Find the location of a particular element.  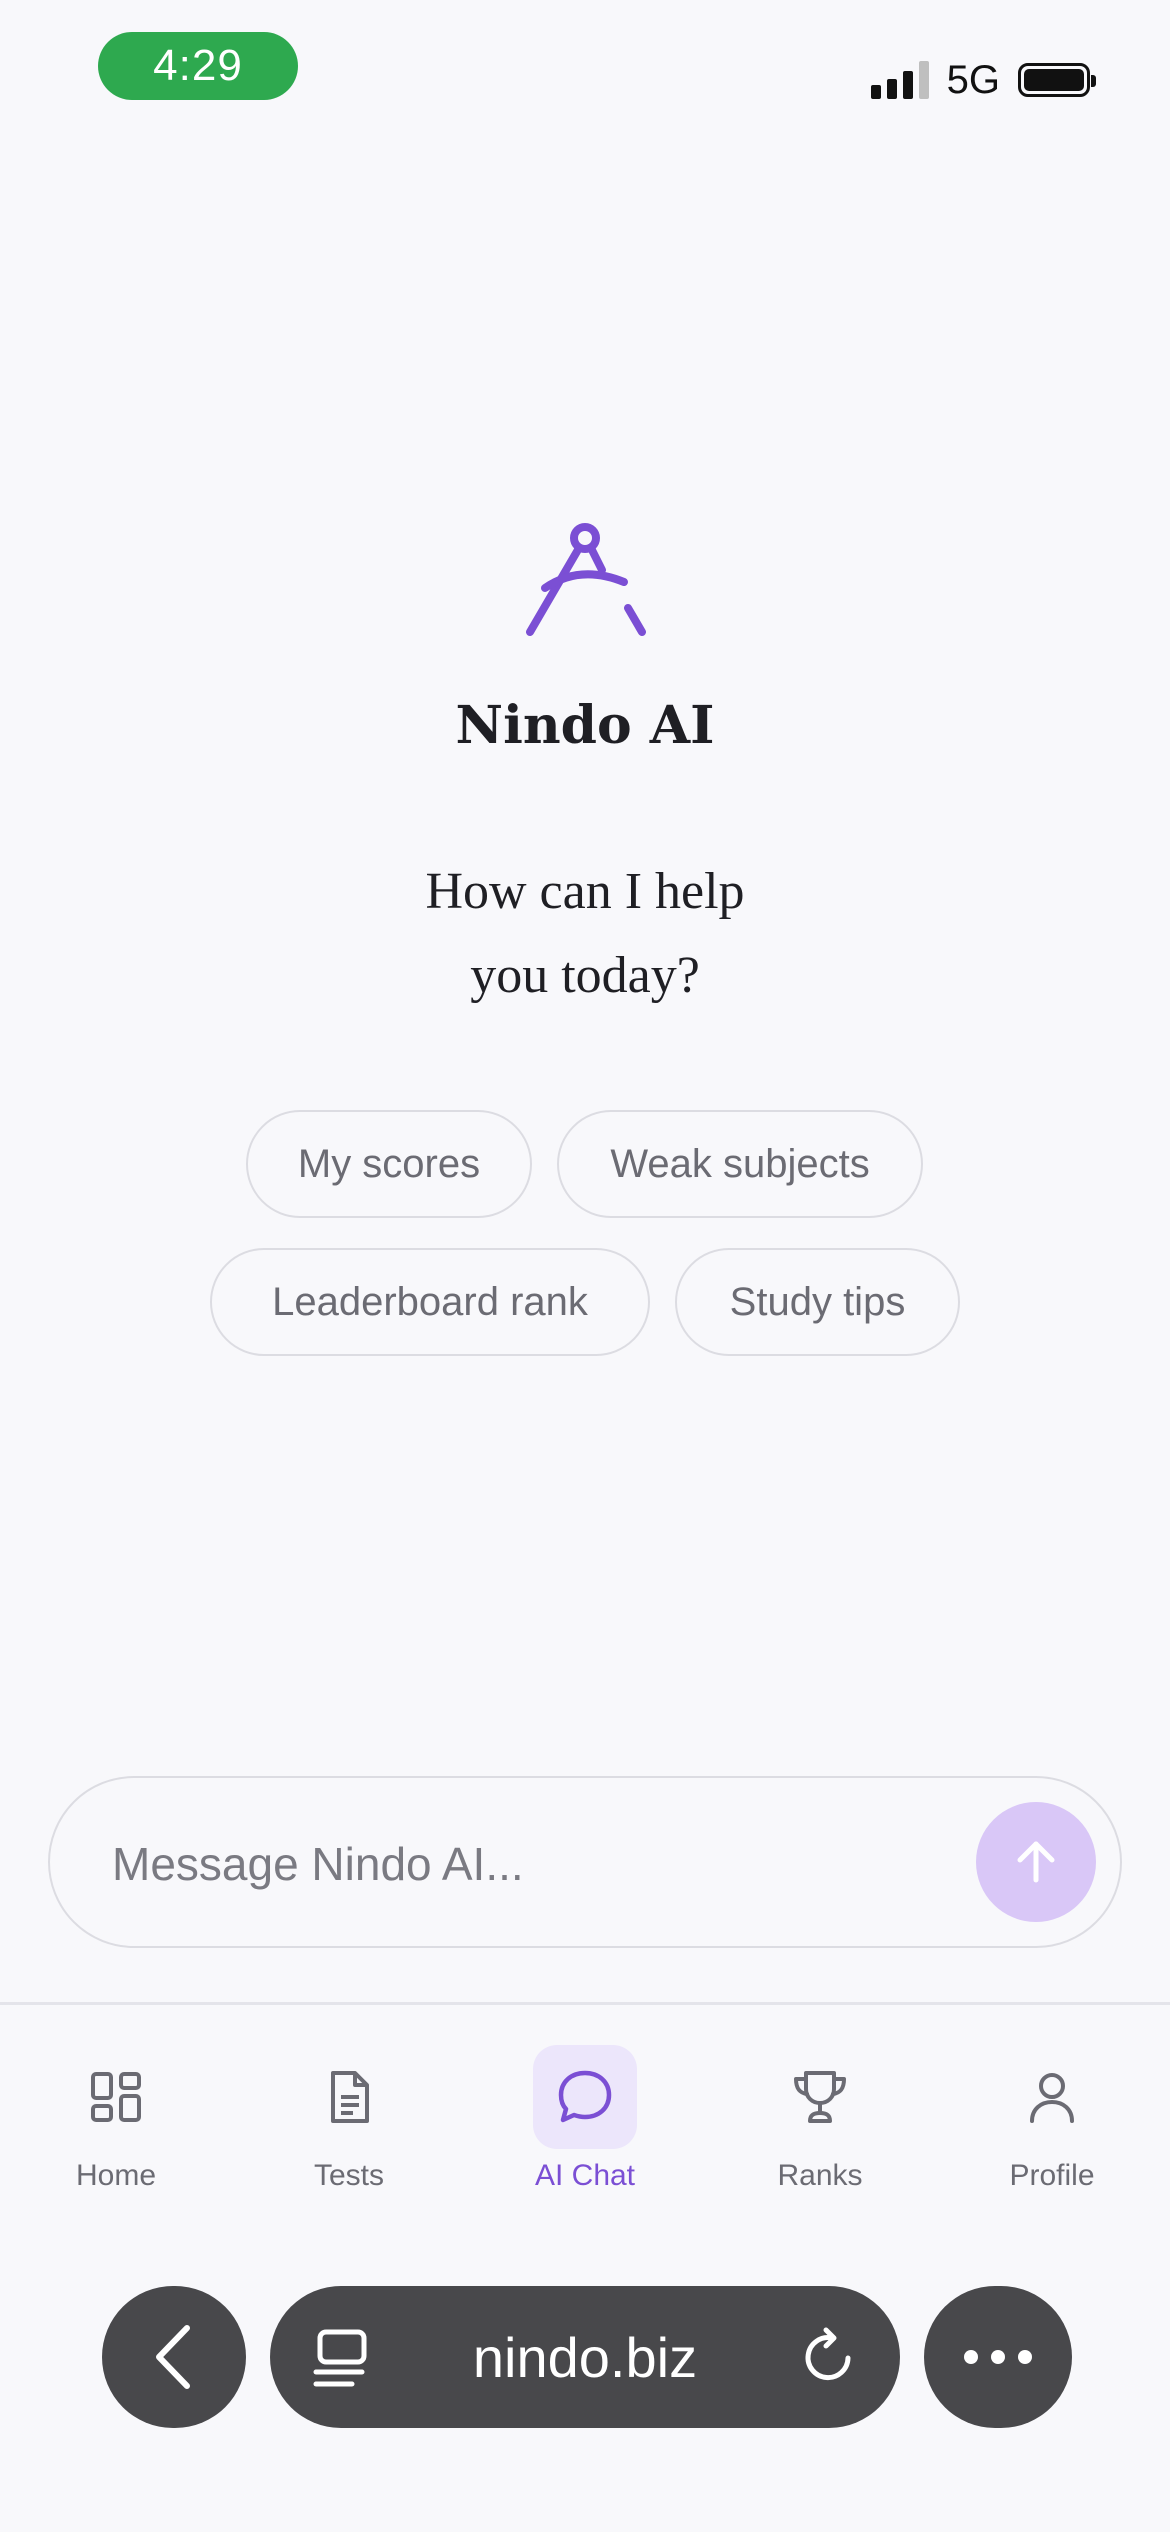

suggestion-chip-weak-subjects: Weak subjects is located at coordinates (740, 1164).